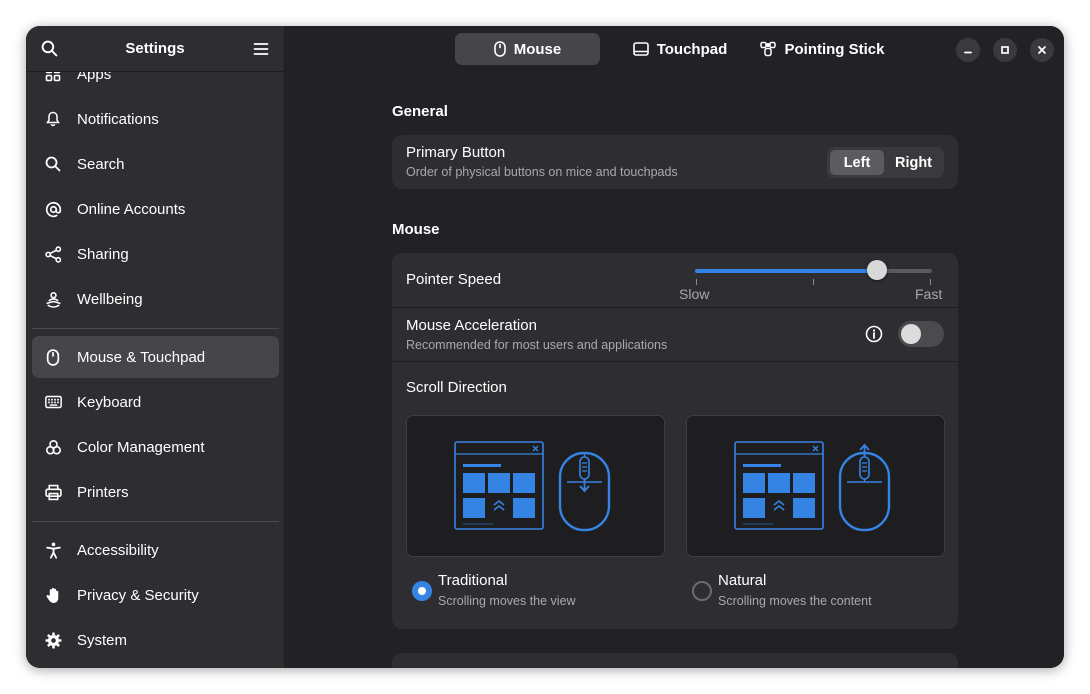 The image size is (1090, 694). What do you see at coordinates (692, 49) in the screenshot?
I see `tab-label: Touchpad` at bounding box center [692, 49].